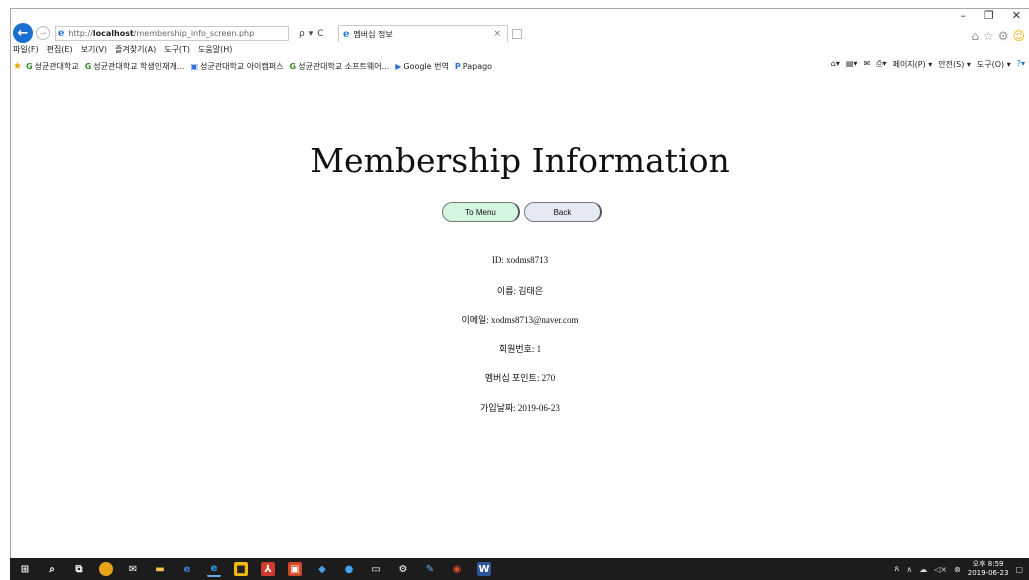 The image size is (1029, 580). What do you see at coordinates (214, 569) in the screenshot?
I see `internet-explorer-icon: e` at bounding box center [214, 569].